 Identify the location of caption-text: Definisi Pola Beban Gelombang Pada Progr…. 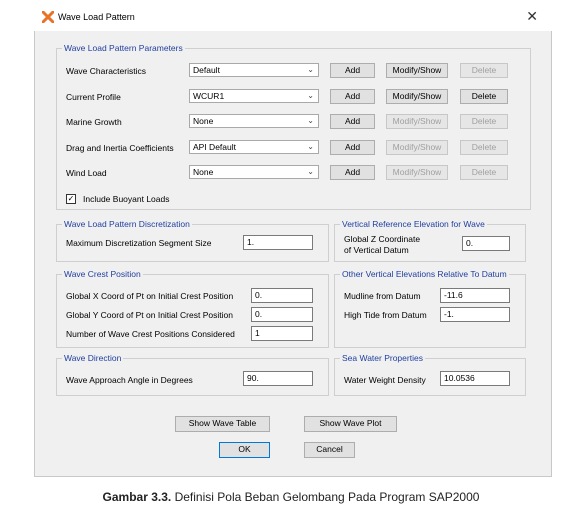
(325, 497).